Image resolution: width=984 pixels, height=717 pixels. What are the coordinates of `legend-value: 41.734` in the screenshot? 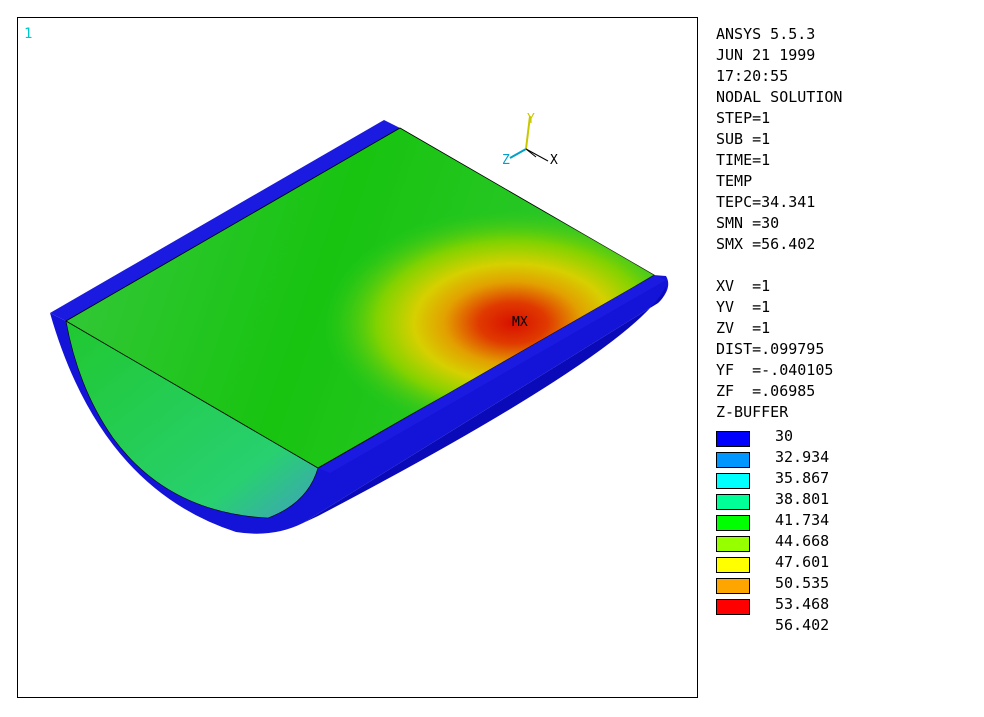 It's located at (802, 520).